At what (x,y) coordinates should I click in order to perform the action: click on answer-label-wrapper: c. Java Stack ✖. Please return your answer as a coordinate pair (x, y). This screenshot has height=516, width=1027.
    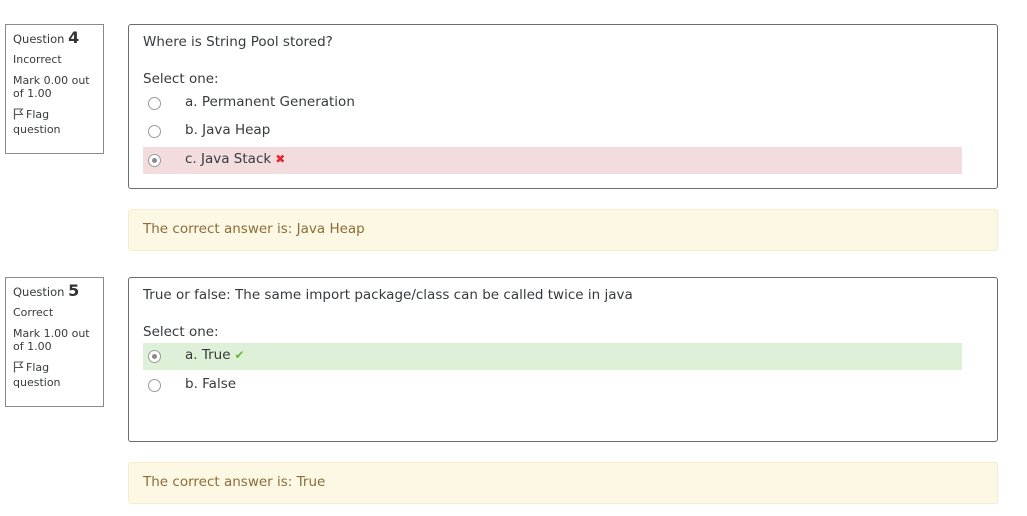
    Looking at the image, I should click on (235, 159).